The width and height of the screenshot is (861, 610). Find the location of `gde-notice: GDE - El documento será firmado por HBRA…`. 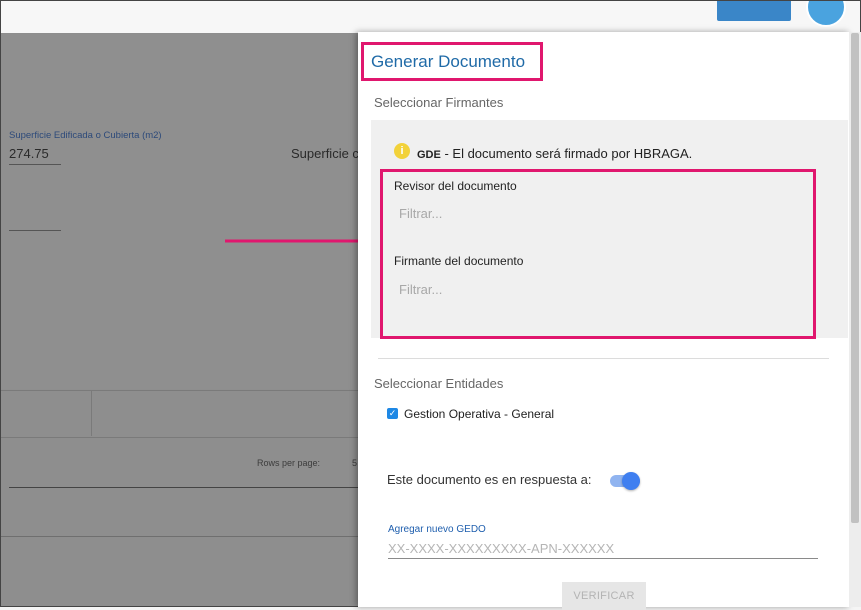

gde-notice: GDE - El documento será firmado por HBRA… is located at coordinates (554, 153).